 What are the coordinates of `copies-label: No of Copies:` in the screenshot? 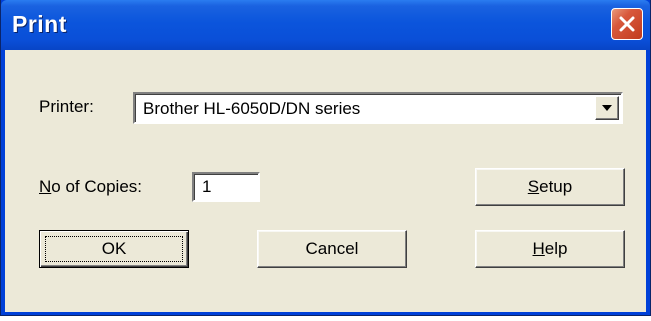 It's located at (90, 187).